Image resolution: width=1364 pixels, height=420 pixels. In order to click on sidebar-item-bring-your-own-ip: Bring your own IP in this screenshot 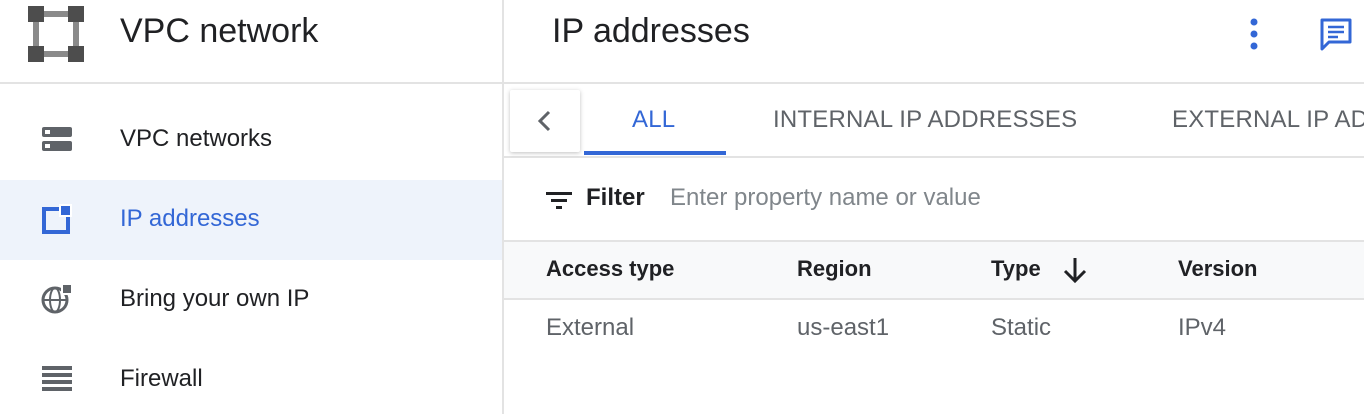, I will do `click(251, 300)`.